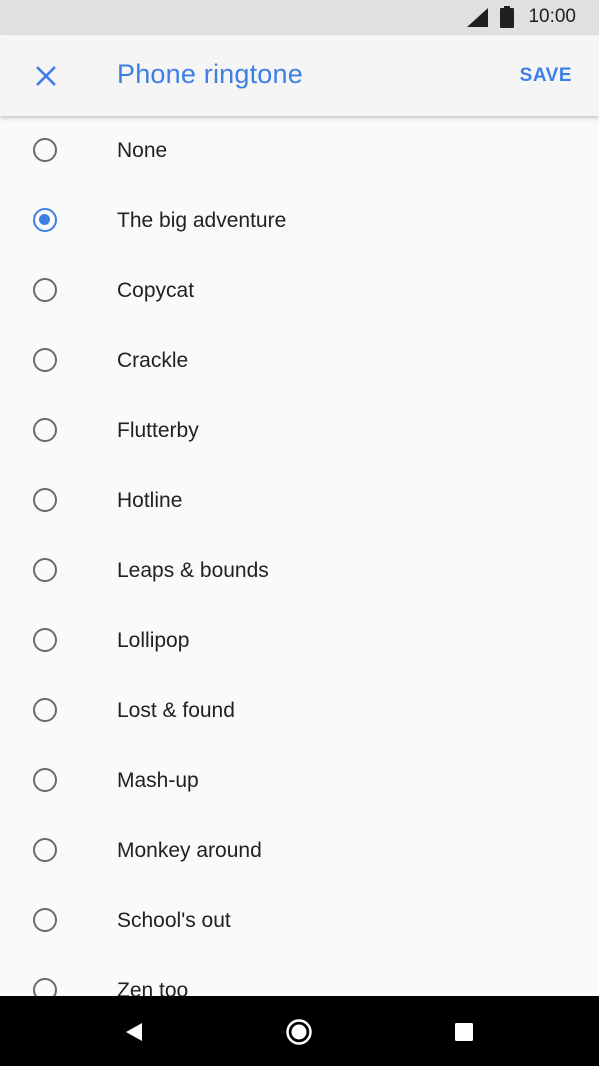 The image size is (599, 1066). I want to click on home-icon, so click(299, 1032).